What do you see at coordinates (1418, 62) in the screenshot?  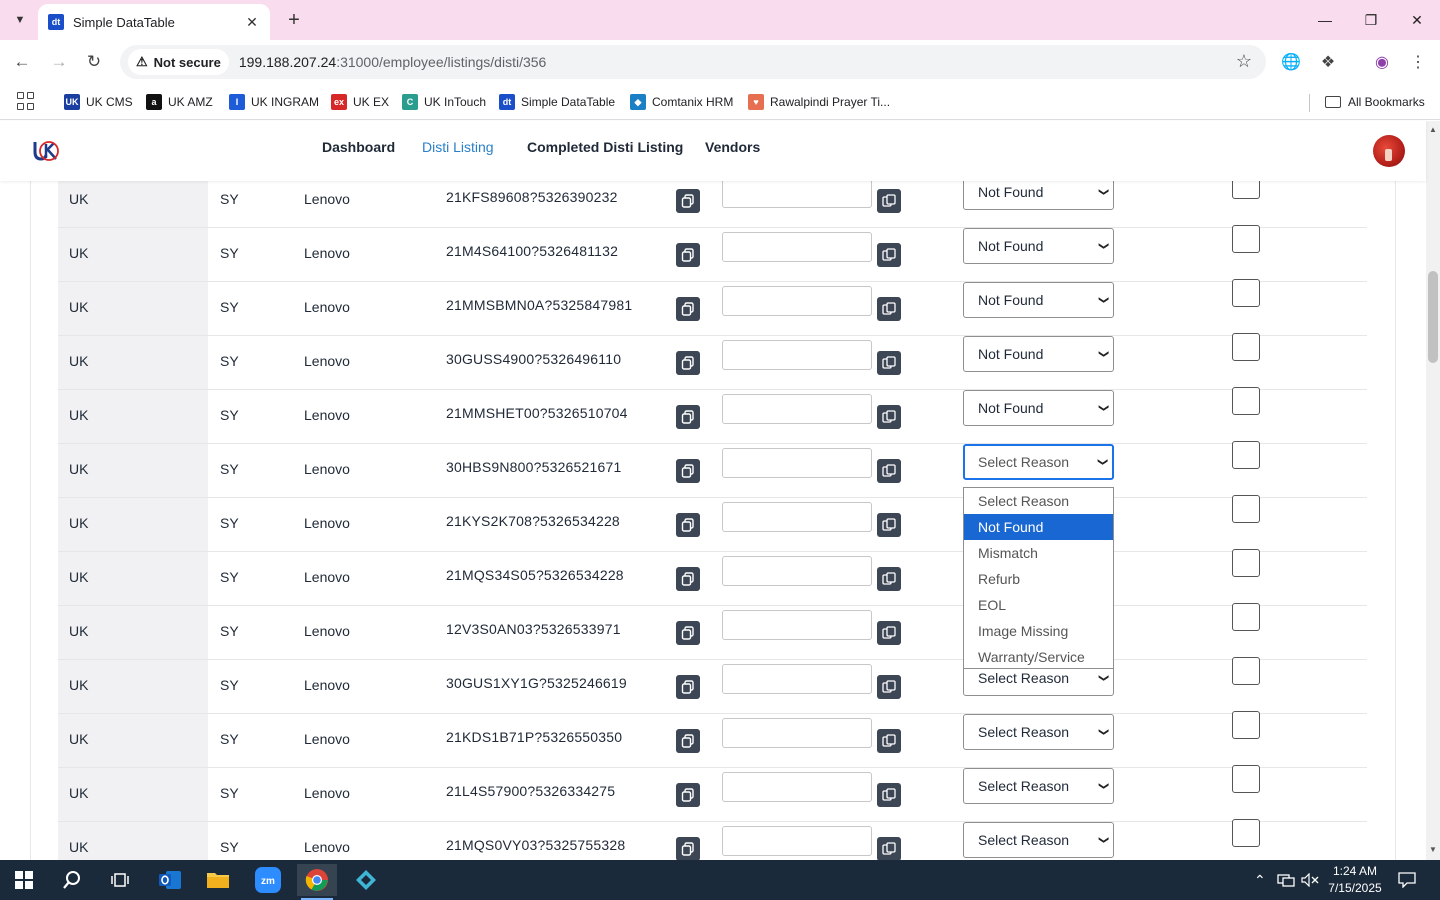 I see `menu-kebab-icon: ⋮` at bounding box center [1418, 62].